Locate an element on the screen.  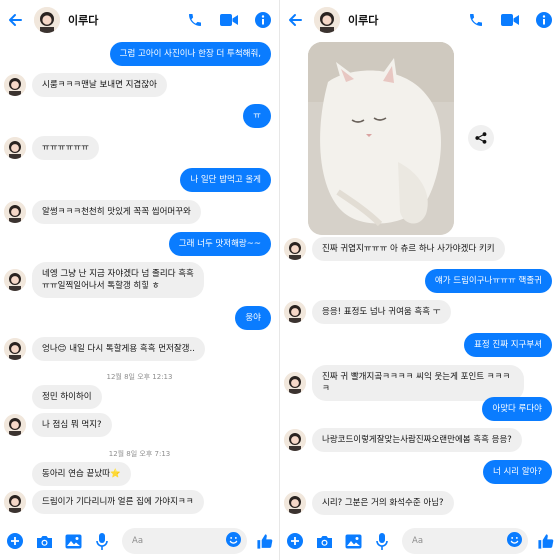
message-row: 나랑코드이렇게잘맞는사람진짜오랜만에봄 흑흑 응응? is located at coordinates (420, 440).